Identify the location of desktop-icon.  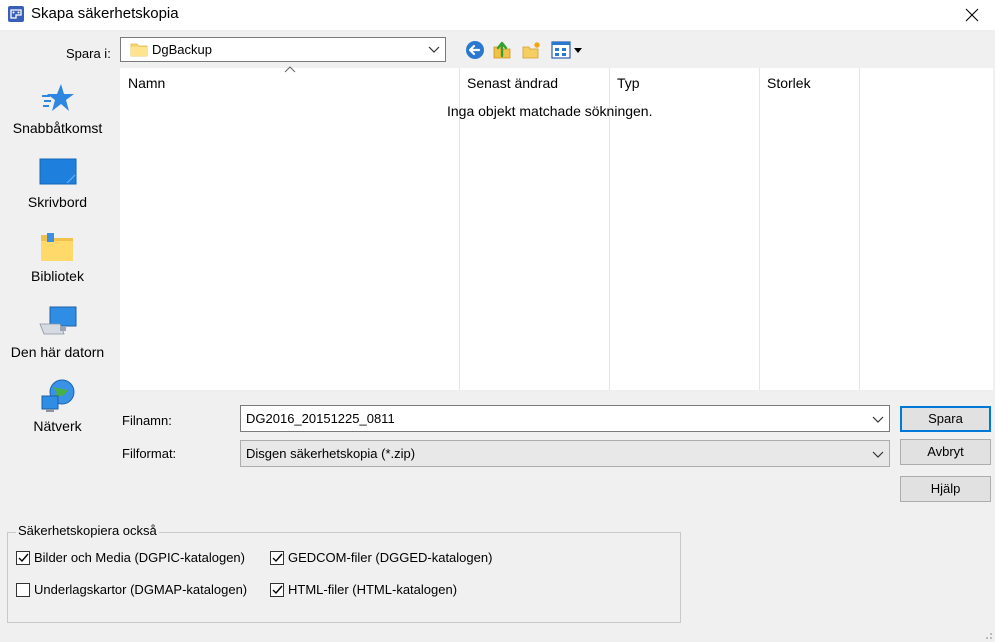
(57, 171).